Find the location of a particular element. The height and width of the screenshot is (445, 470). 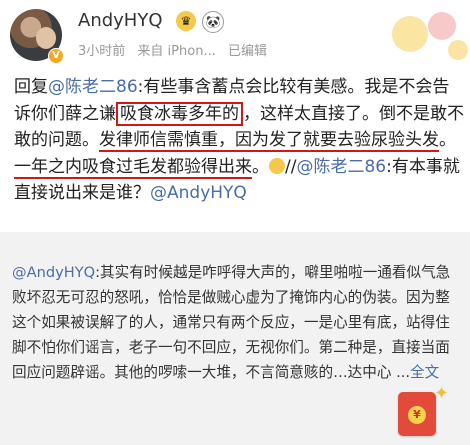

crown-badge-icon: ♛ is located at coordinates (186, 21).